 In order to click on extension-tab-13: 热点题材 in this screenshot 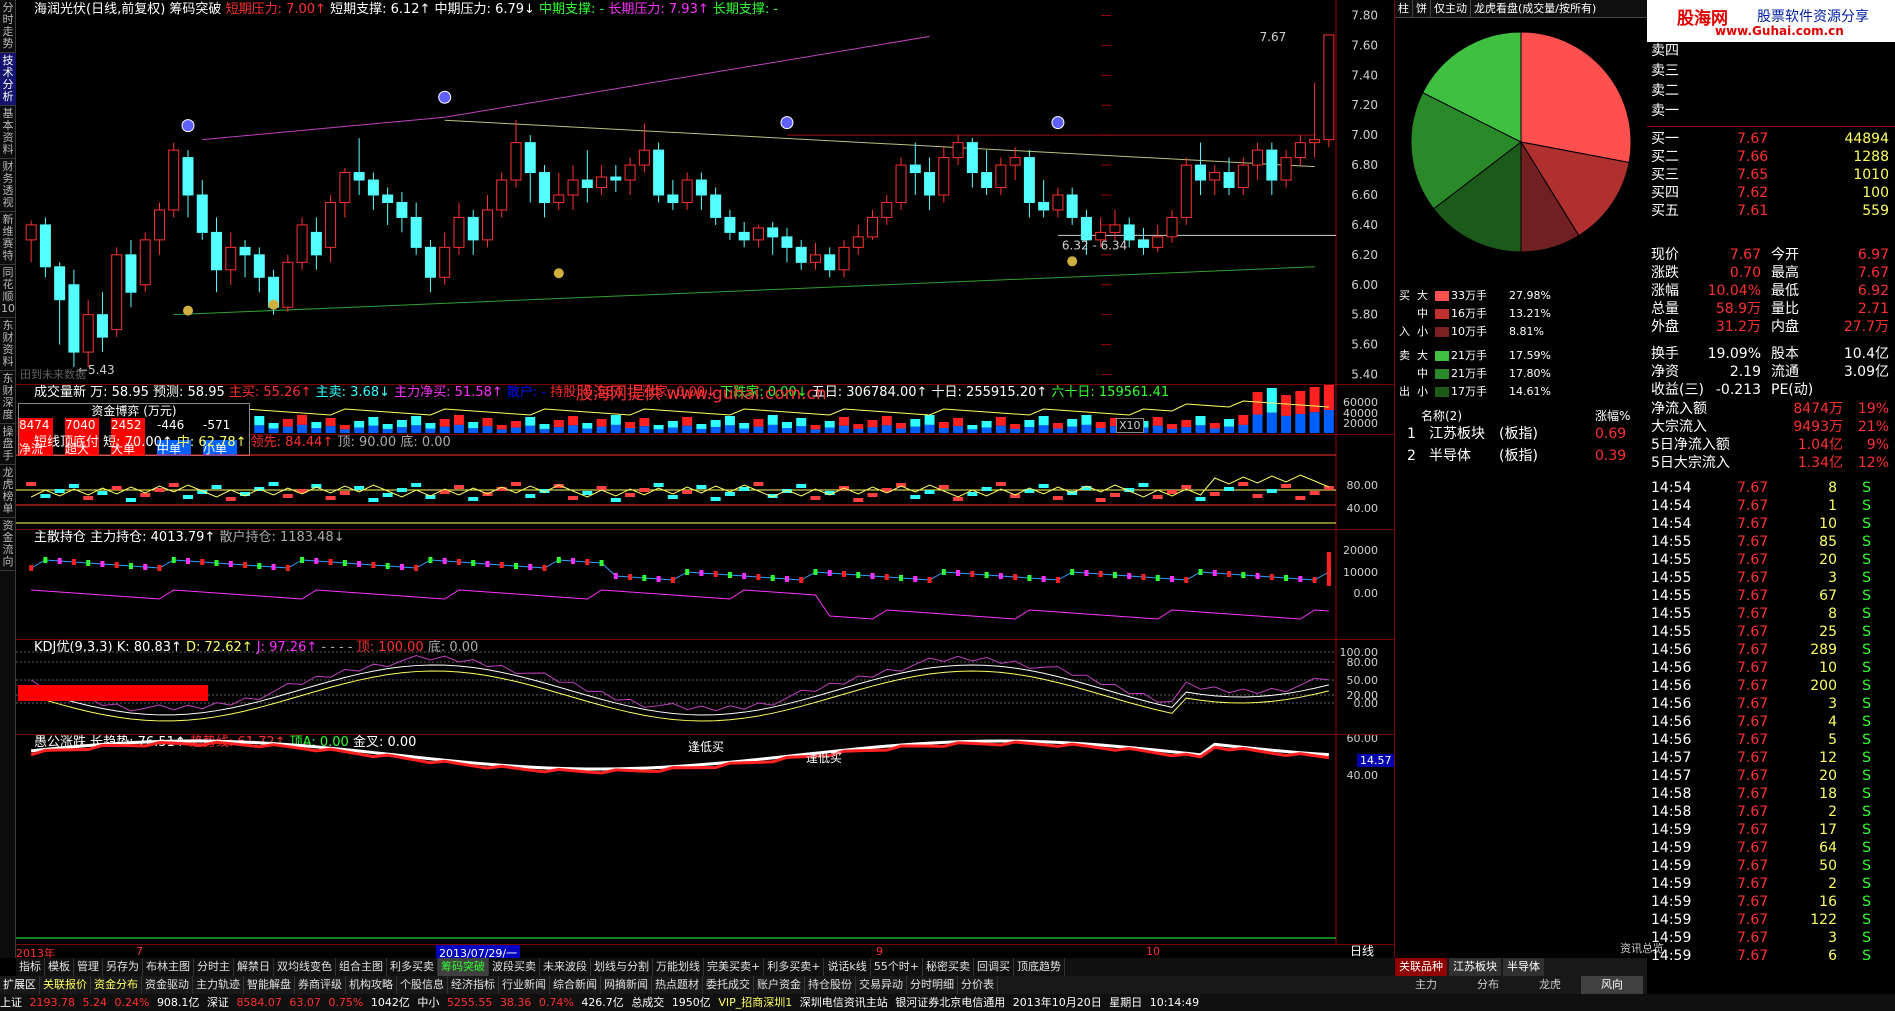, I will do `click(677, 985)`.